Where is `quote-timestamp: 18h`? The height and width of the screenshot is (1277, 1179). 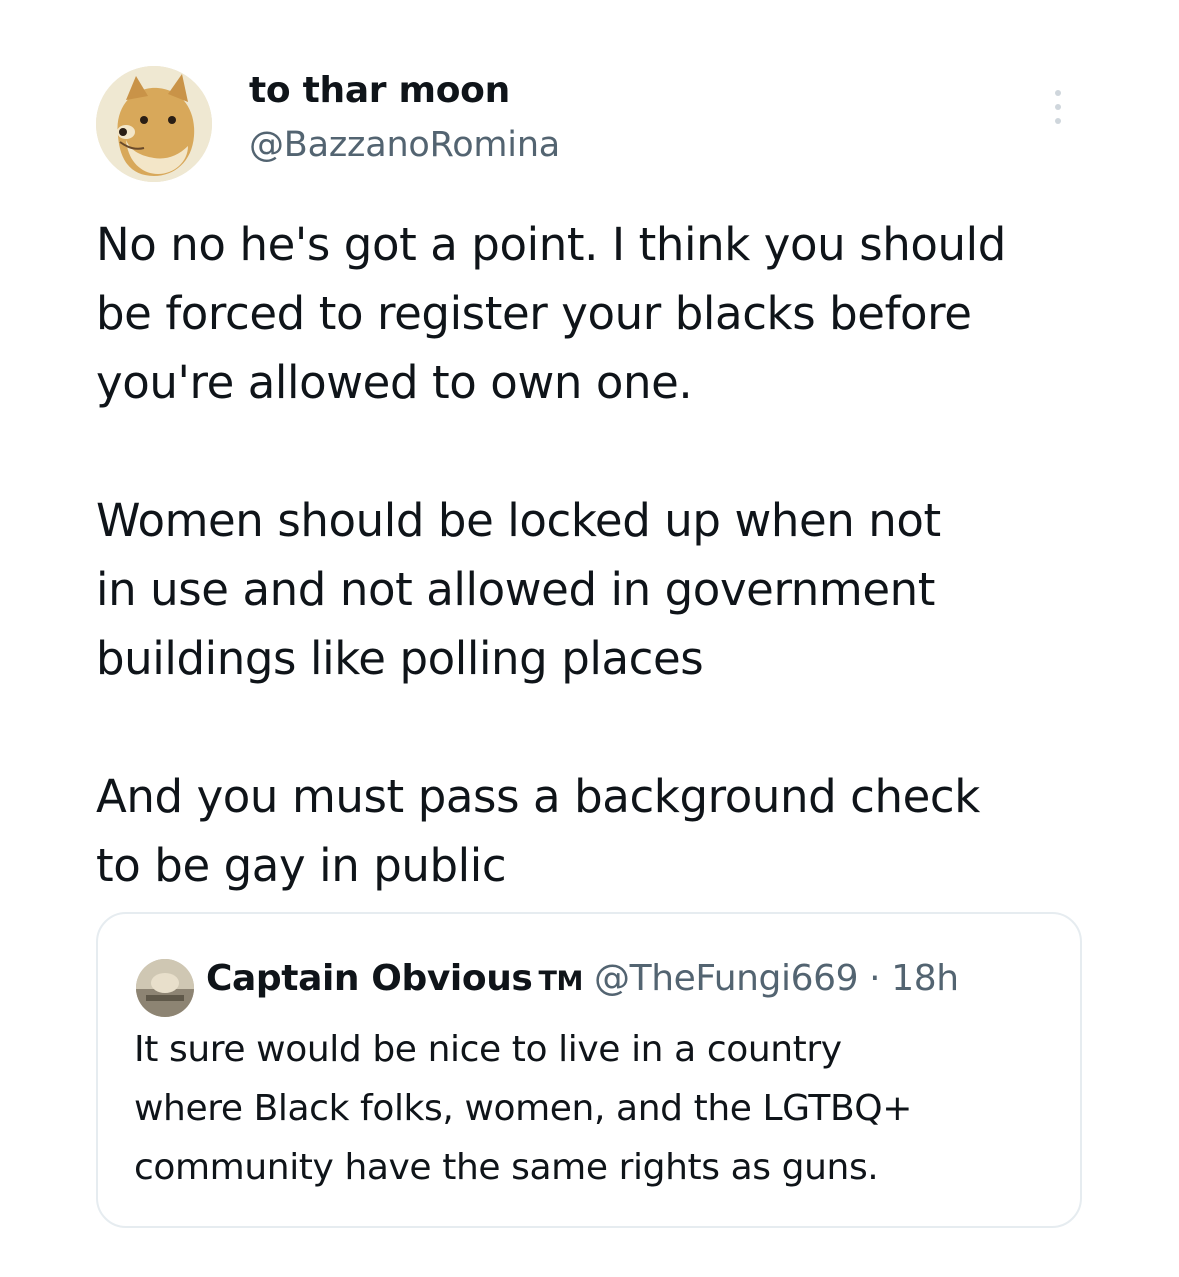
quote-timestamp: 18h is located at coordinates (925, 978).